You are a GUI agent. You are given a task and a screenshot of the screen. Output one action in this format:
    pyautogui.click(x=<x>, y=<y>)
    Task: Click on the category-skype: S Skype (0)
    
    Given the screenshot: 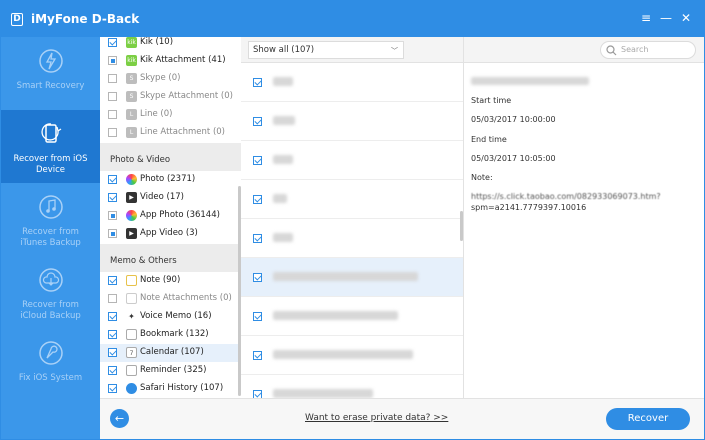 What is the action you would take?
    pyautogui.click(x=170, y=79)
    